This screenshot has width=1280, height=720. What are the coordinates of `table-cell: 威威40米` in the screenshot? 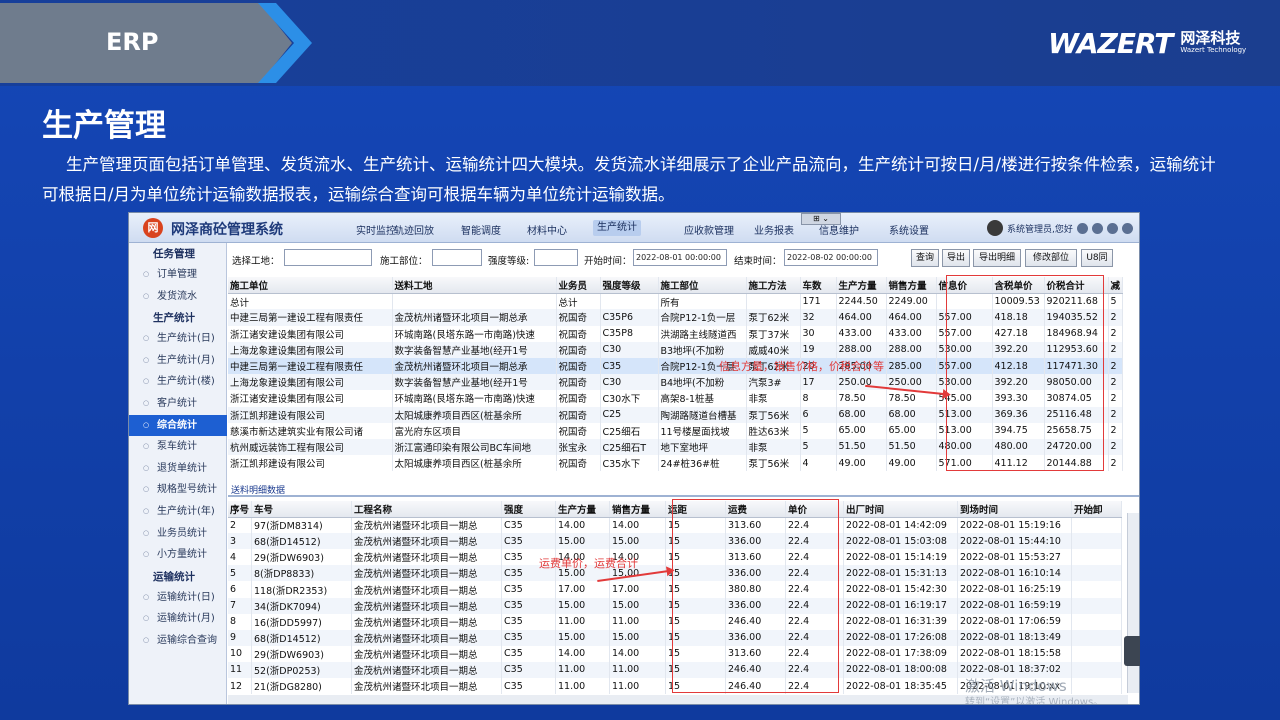 It's located at (773, 349).